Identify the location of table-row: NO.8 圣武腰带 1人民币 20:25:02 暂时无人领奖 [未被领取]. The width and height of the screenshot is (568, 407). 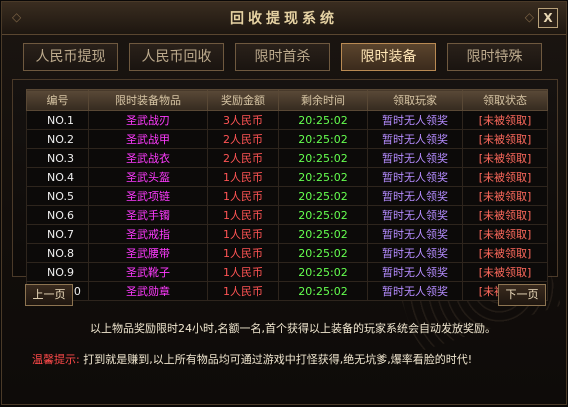
(287, 253).